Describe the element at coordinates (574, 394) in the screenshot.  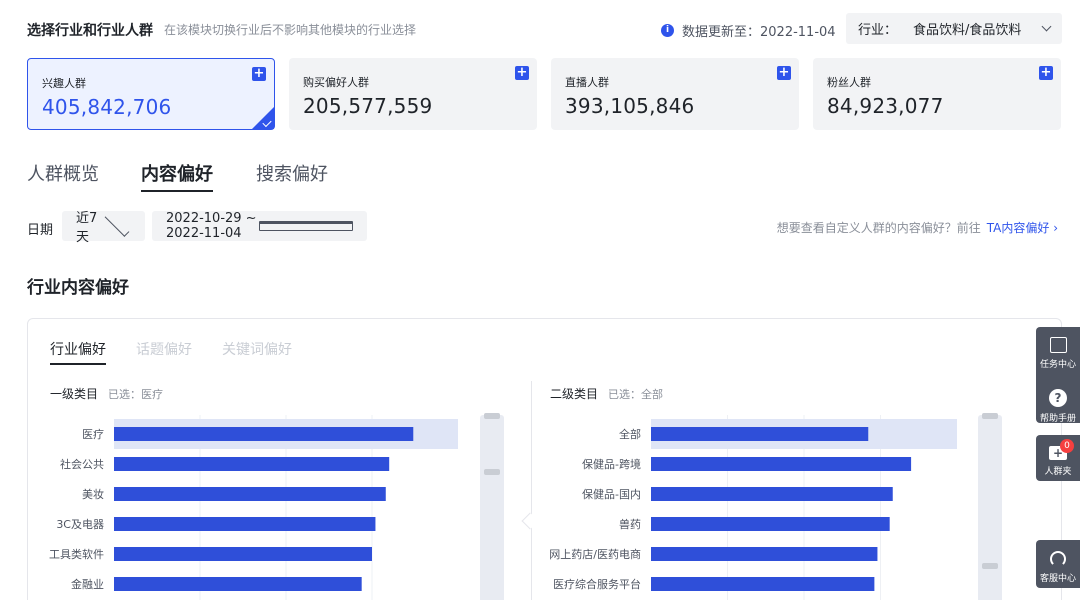
I see `secondary-title: 二级类目` at that location.